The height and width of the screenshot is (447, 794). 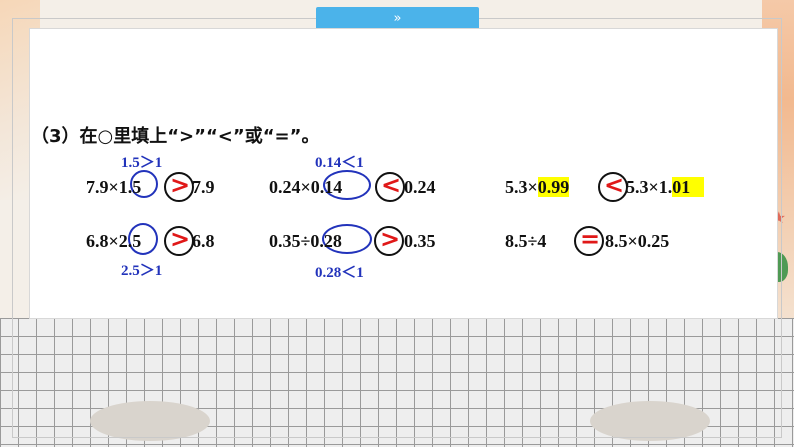 I want to click on expression-right: 5.3×1.01, so click(x=665, y=187).